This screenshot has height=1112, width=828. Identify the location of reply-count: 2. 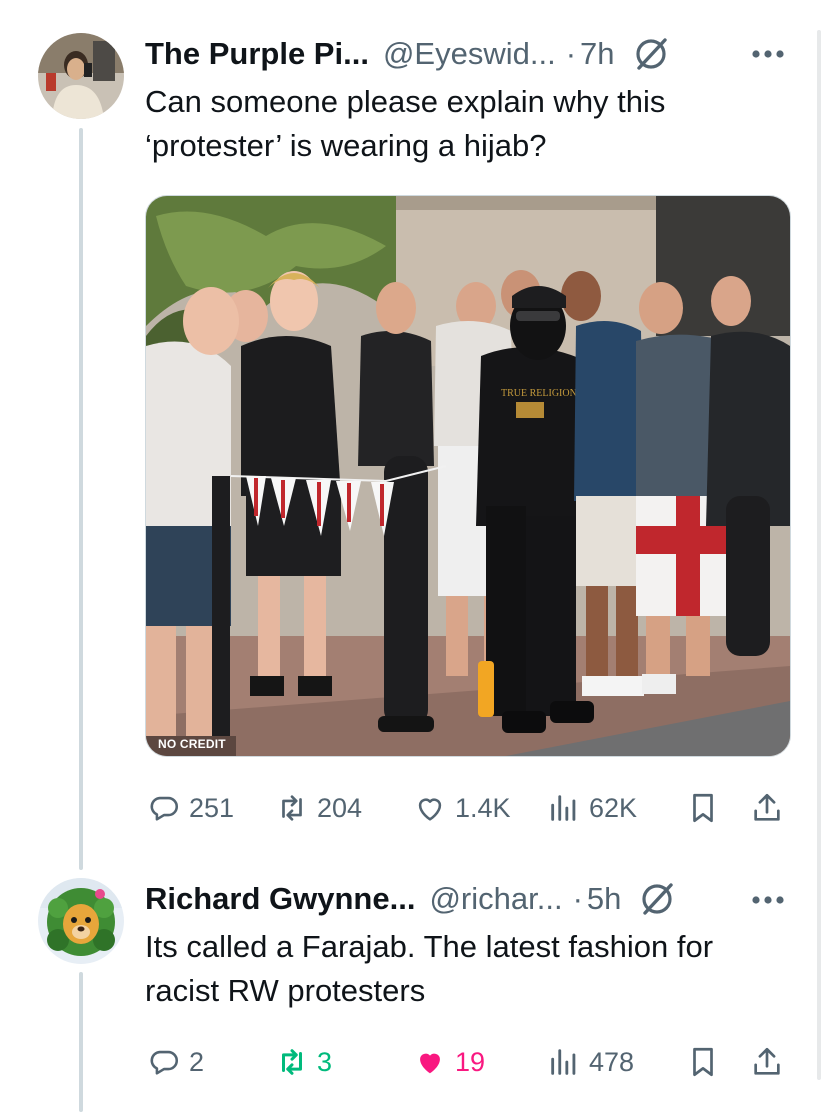
(197, 1061).